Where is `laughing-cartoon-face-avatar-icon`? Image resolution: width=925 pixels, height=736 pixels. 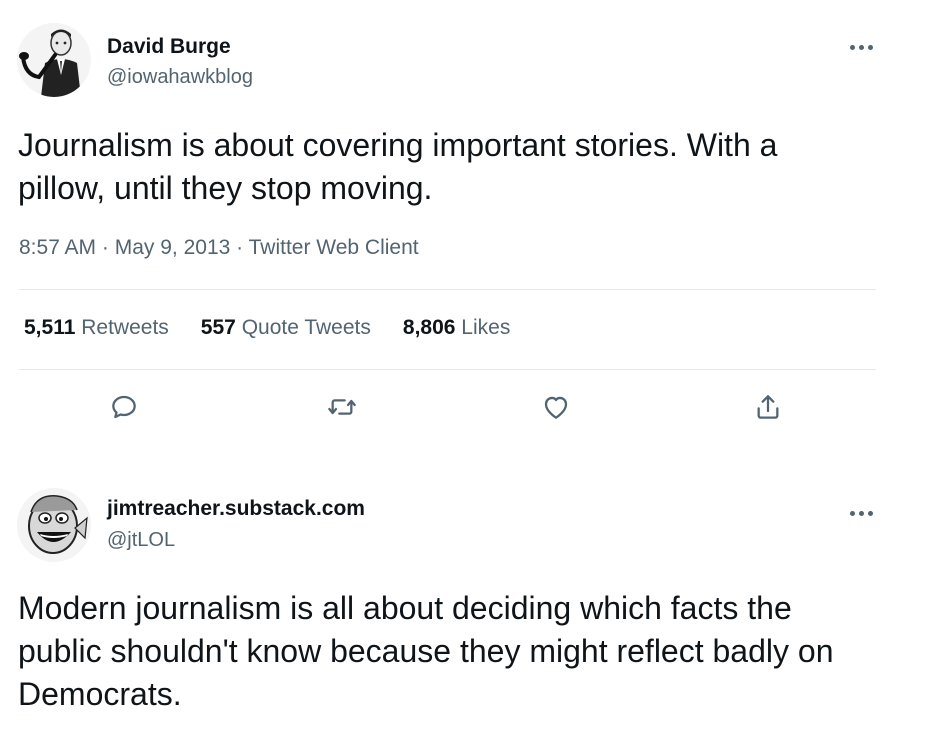 laughing-cartoon-face-avatar-icon is located at coordinates (54, 525).